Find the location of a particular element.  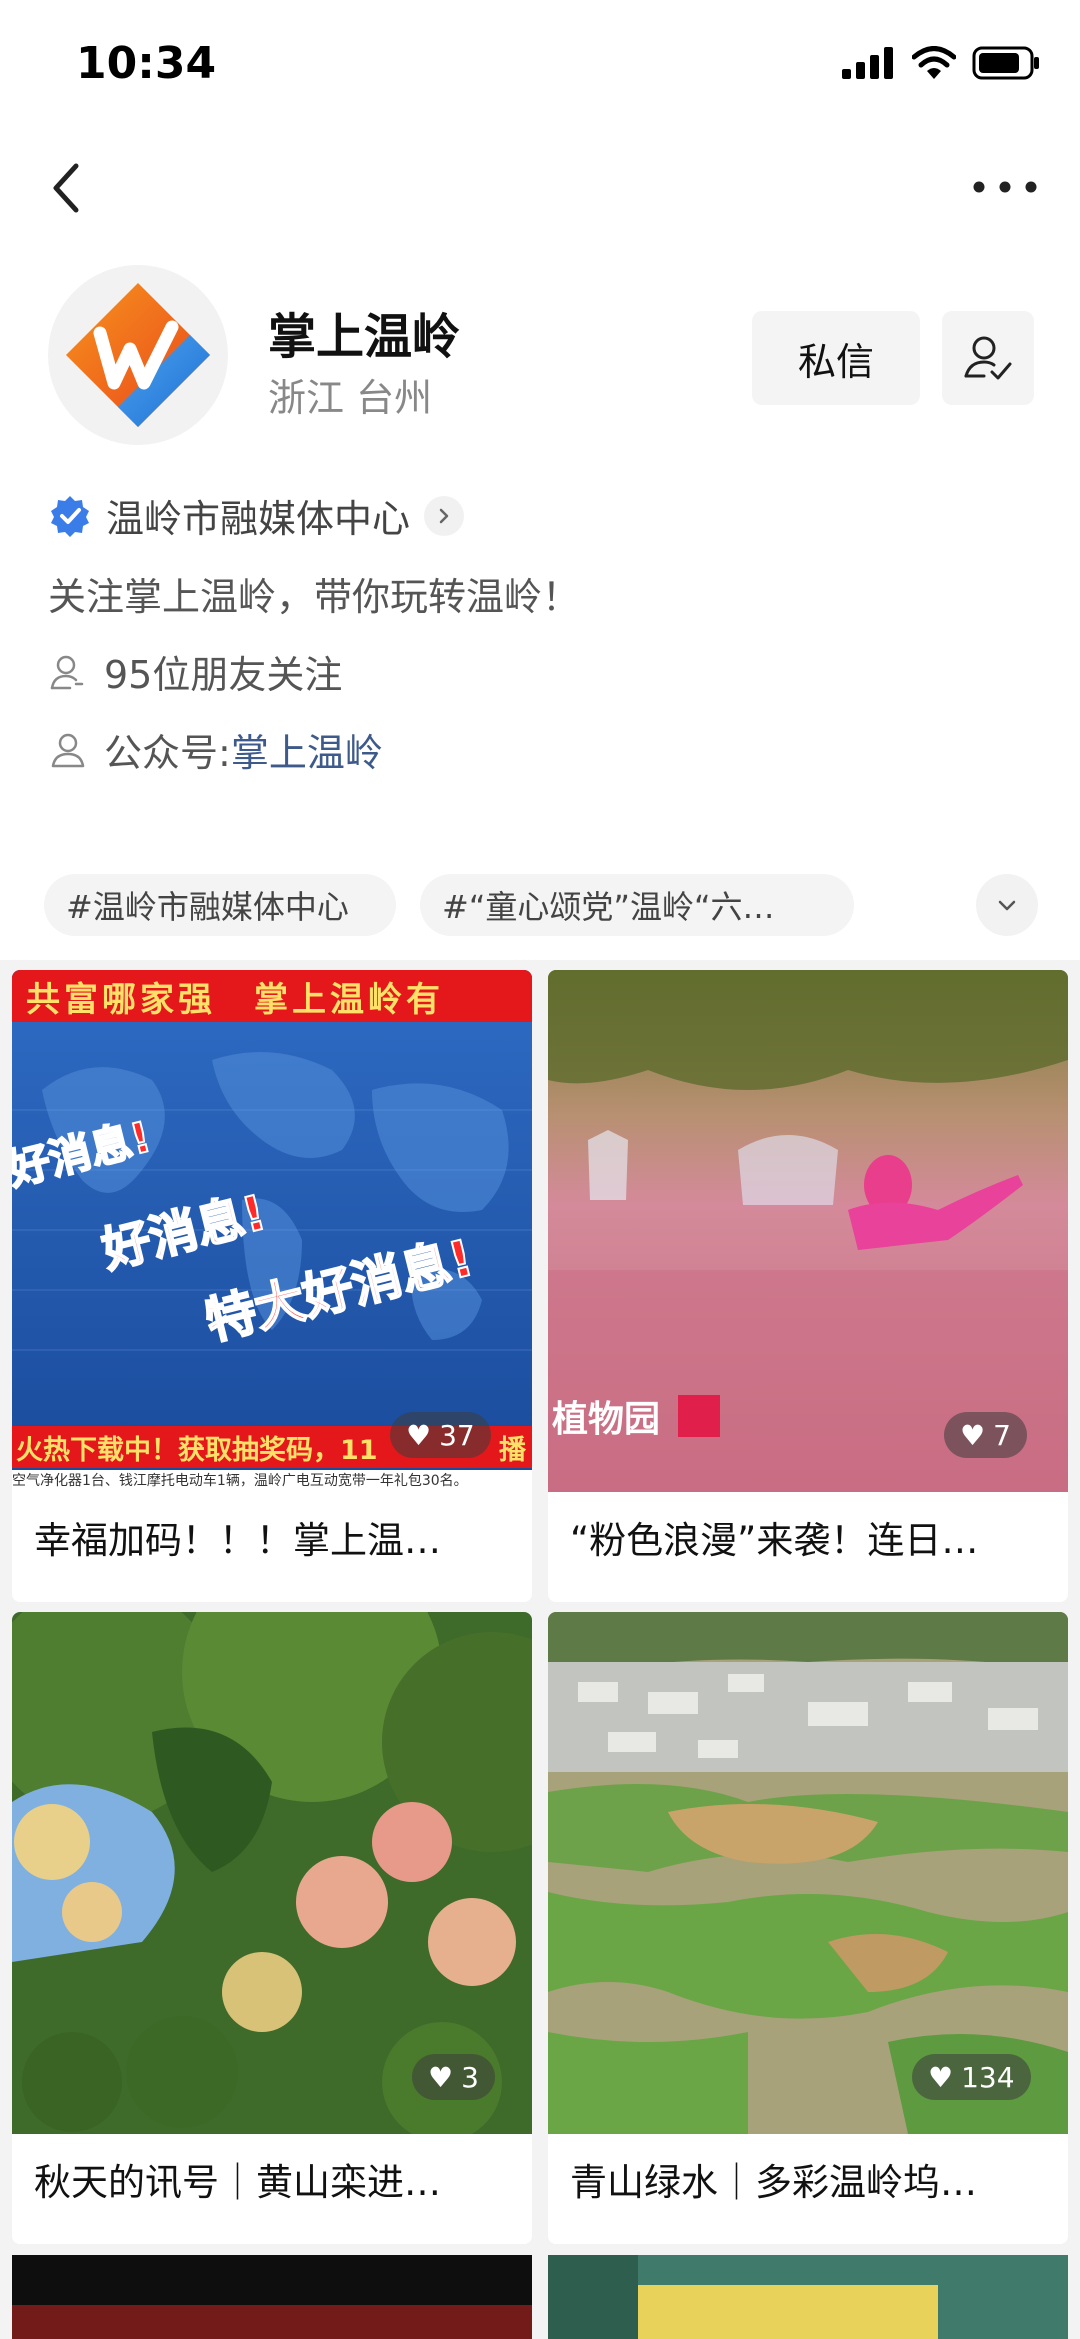

official-account-label: 公众号: is located at coordinates (167, 753).